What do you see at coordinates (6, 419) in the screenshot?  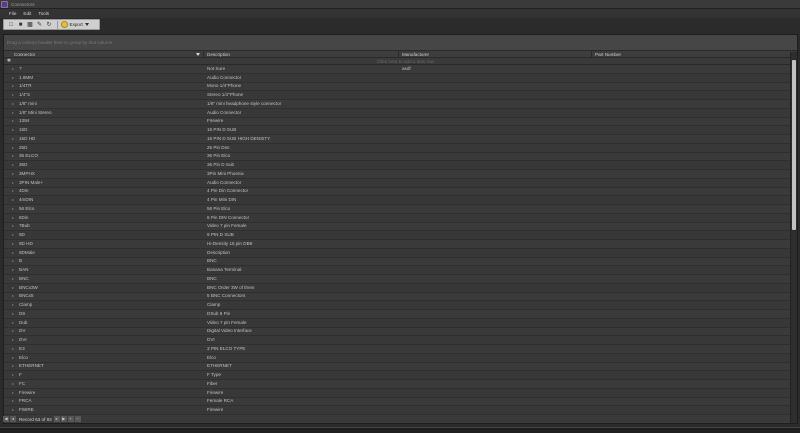 I see `first-record-icon: ◀` at bounding box center [6, 419].